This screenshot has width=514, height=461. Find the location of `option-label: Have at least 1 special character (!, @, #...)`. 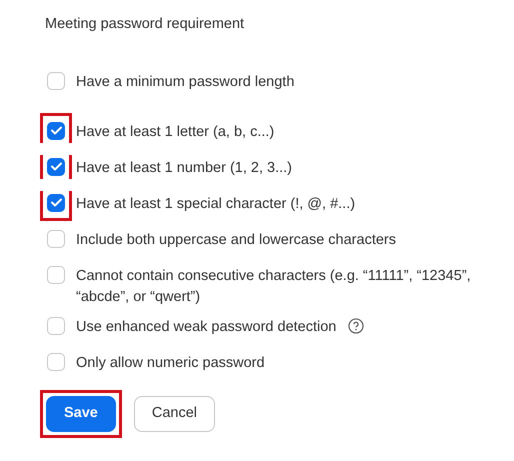

option-label: Have at least 1 special character (!, @, #...) is located at coordinates (216, 204).